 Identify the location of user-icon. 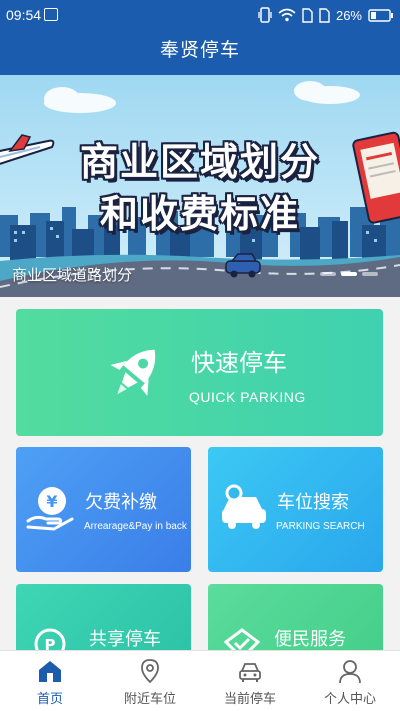
(350, 672).